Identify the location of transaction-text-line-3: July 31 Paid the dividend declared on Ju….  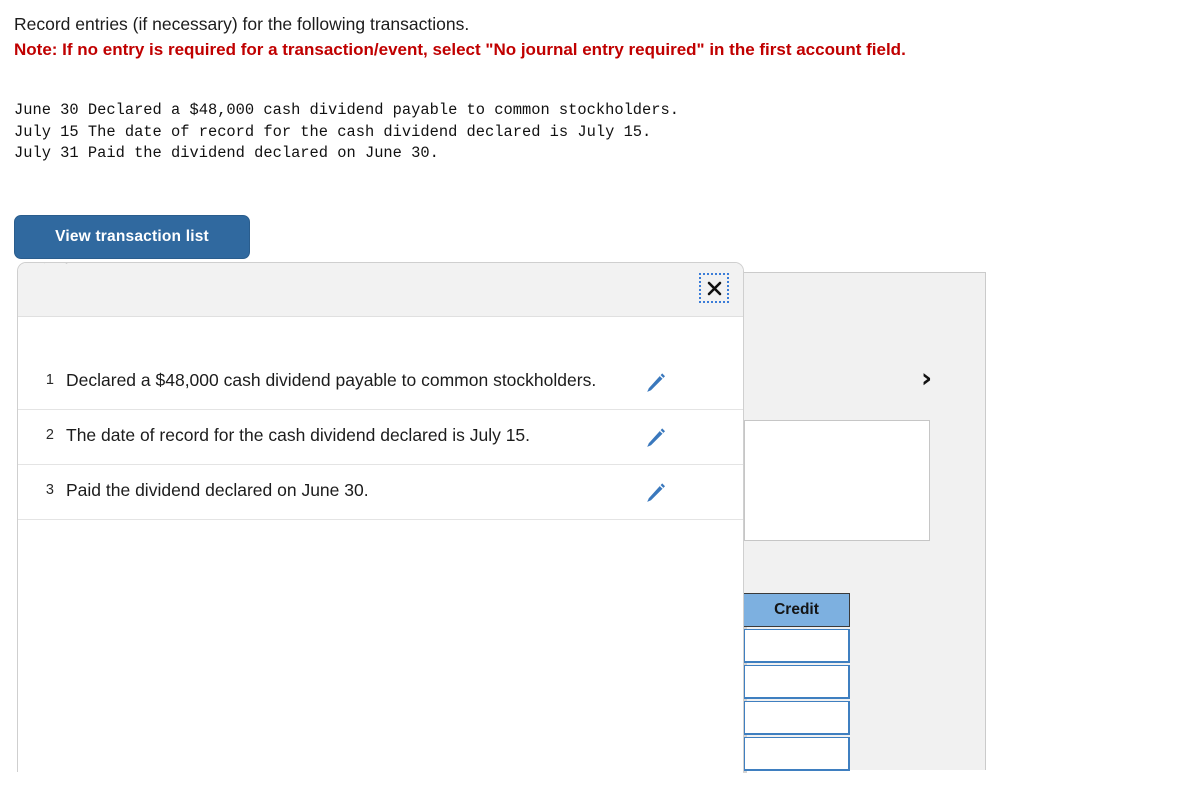
(226, 153).